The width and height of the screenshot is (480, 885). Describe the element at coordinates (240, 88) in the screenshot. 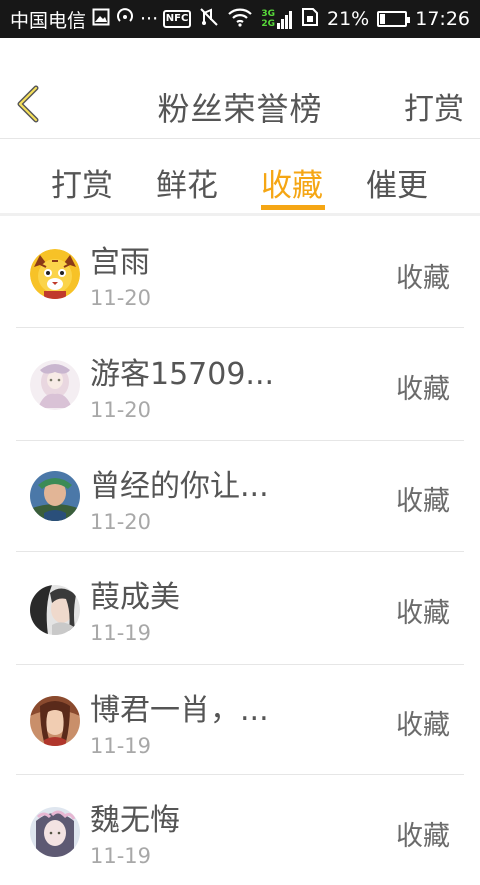

I see `page-header: 粉丝荣誉榜 打赏` at that location.